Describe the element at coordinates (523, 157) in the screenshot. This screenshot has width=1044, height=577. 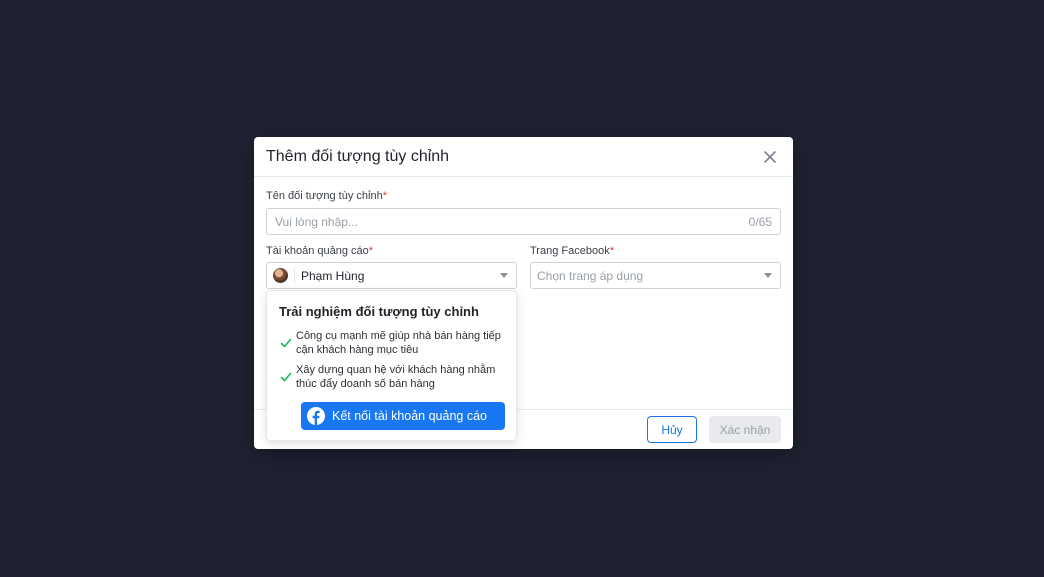
I see `dialog-header: Thêm đối tượng tùy chỉnh` at that location.